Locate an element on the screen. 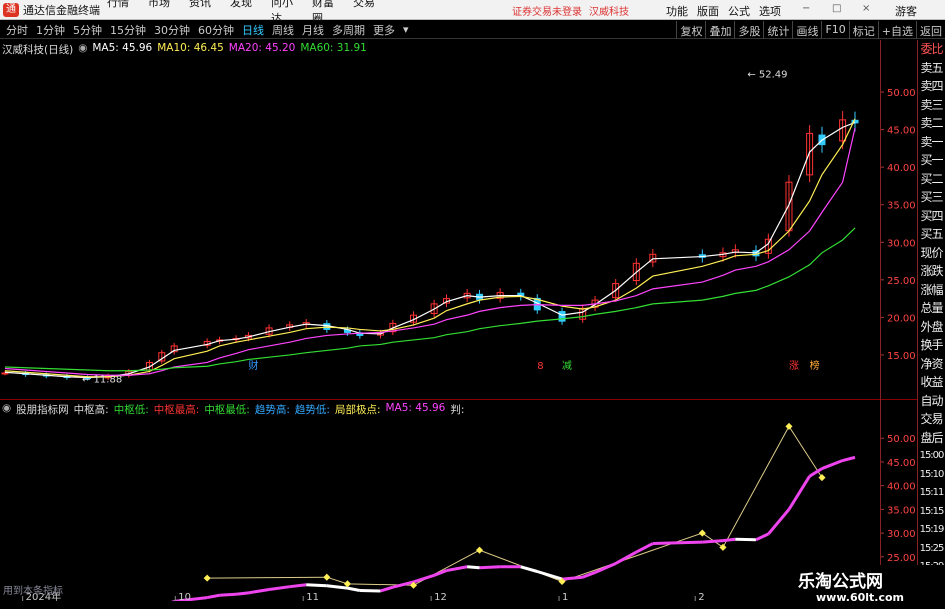 Image resolution: width=945 pixels, height=609 pixels. legend-stock-name: 汉威科技(日线) is located at coordinates (37, 49).